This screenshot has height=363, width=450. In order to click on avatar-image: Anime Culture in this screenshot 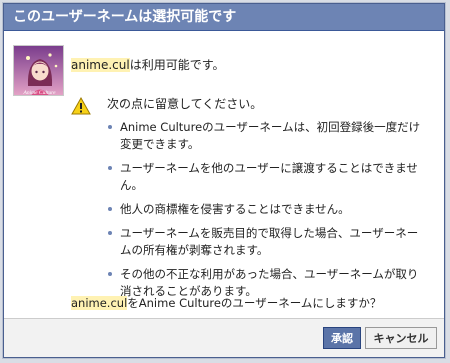, I will do `click(38, 71)`.